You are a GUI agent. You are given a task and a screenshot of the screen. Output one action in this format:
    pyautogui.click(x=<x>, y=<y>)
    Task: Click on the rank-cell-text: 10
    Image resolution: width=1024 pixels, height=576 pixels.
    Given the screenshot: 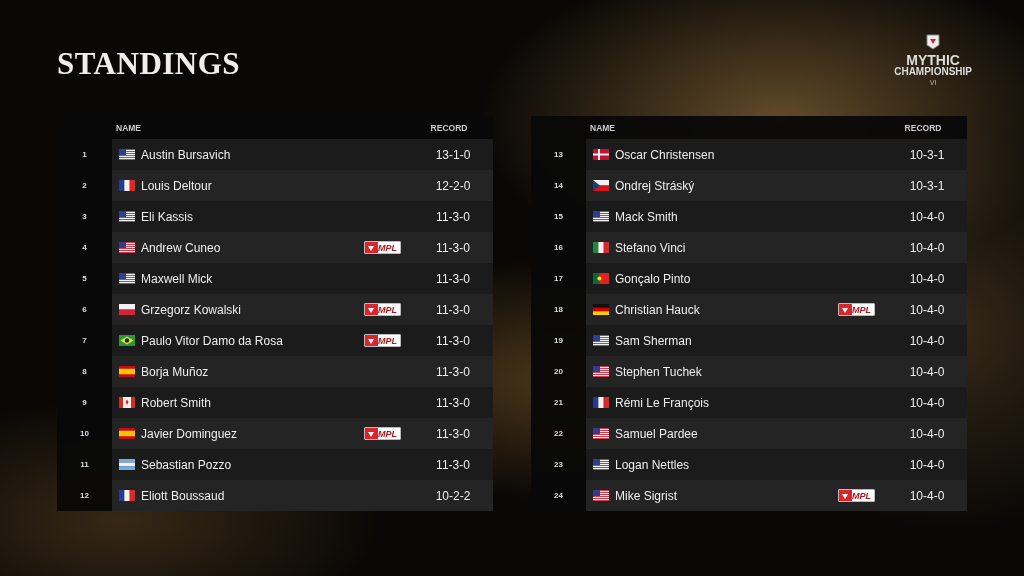 What is the action you would take?
    pyautogui.click(x=84, y=434)
    